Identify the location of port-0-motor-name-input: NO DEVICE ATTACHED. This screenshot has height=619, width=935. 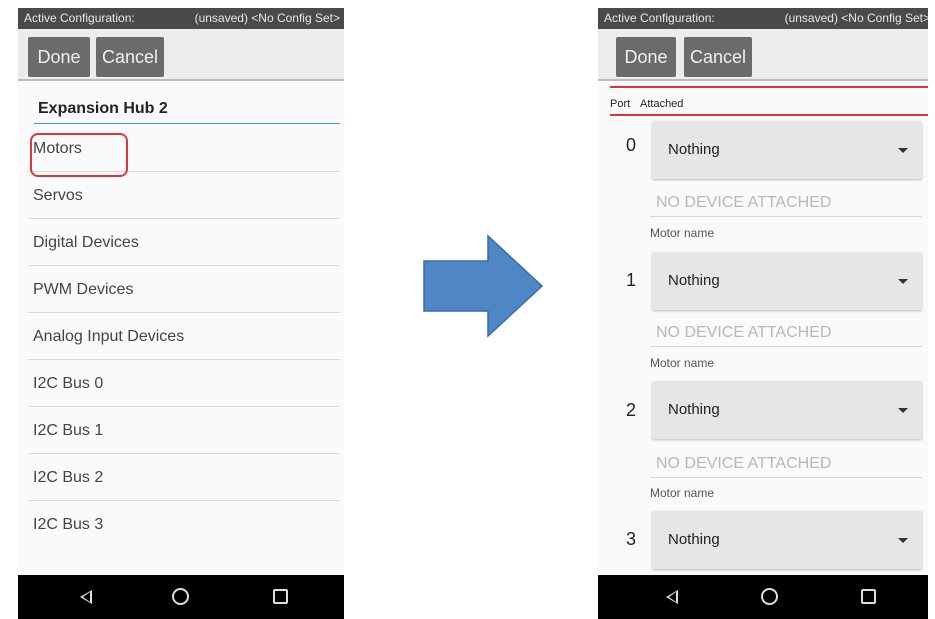
(786, 204).